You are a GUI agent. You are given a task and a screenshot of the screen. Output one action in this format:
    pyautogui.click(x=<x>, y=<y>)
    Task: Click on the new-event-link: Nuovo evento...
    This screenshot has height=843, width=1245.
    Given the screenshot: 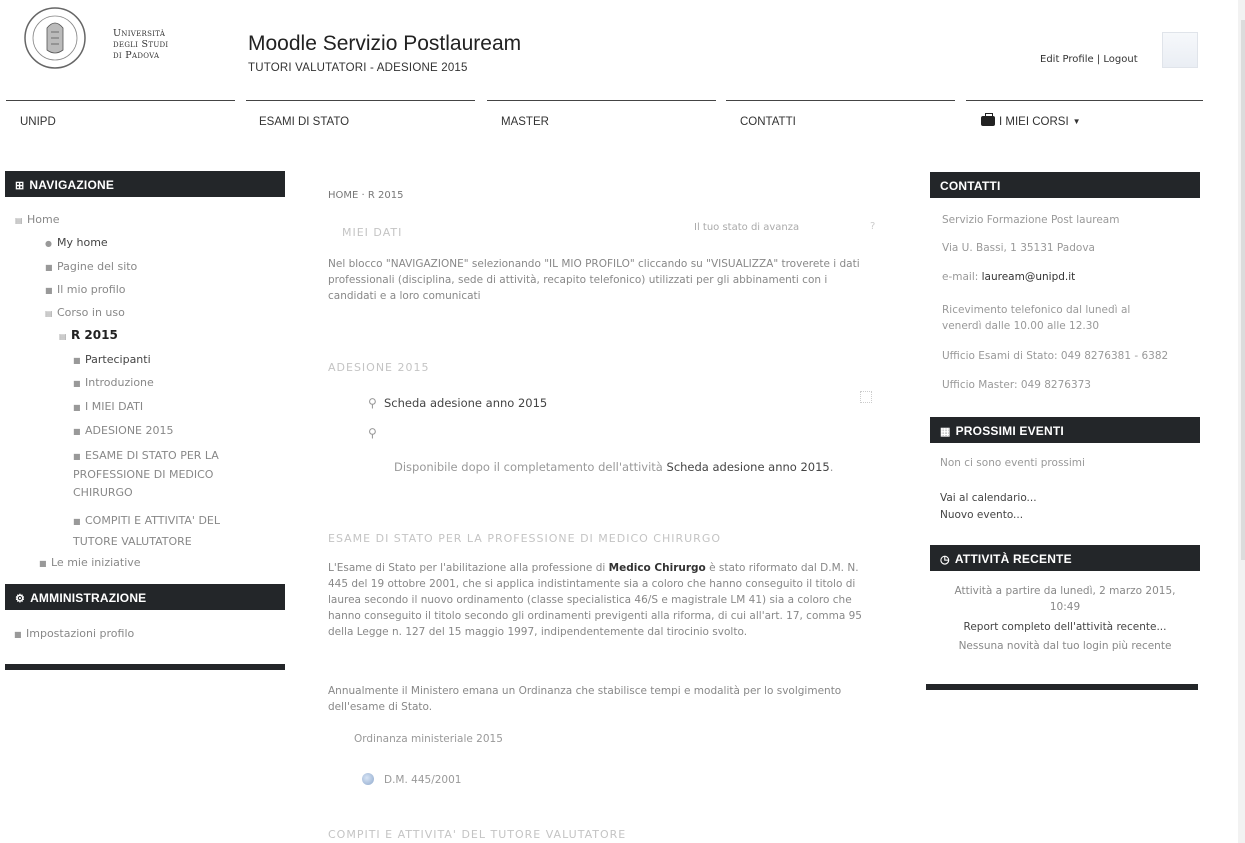 What is the action you would take?
    pyautogui.click(x=981, y=515)
    